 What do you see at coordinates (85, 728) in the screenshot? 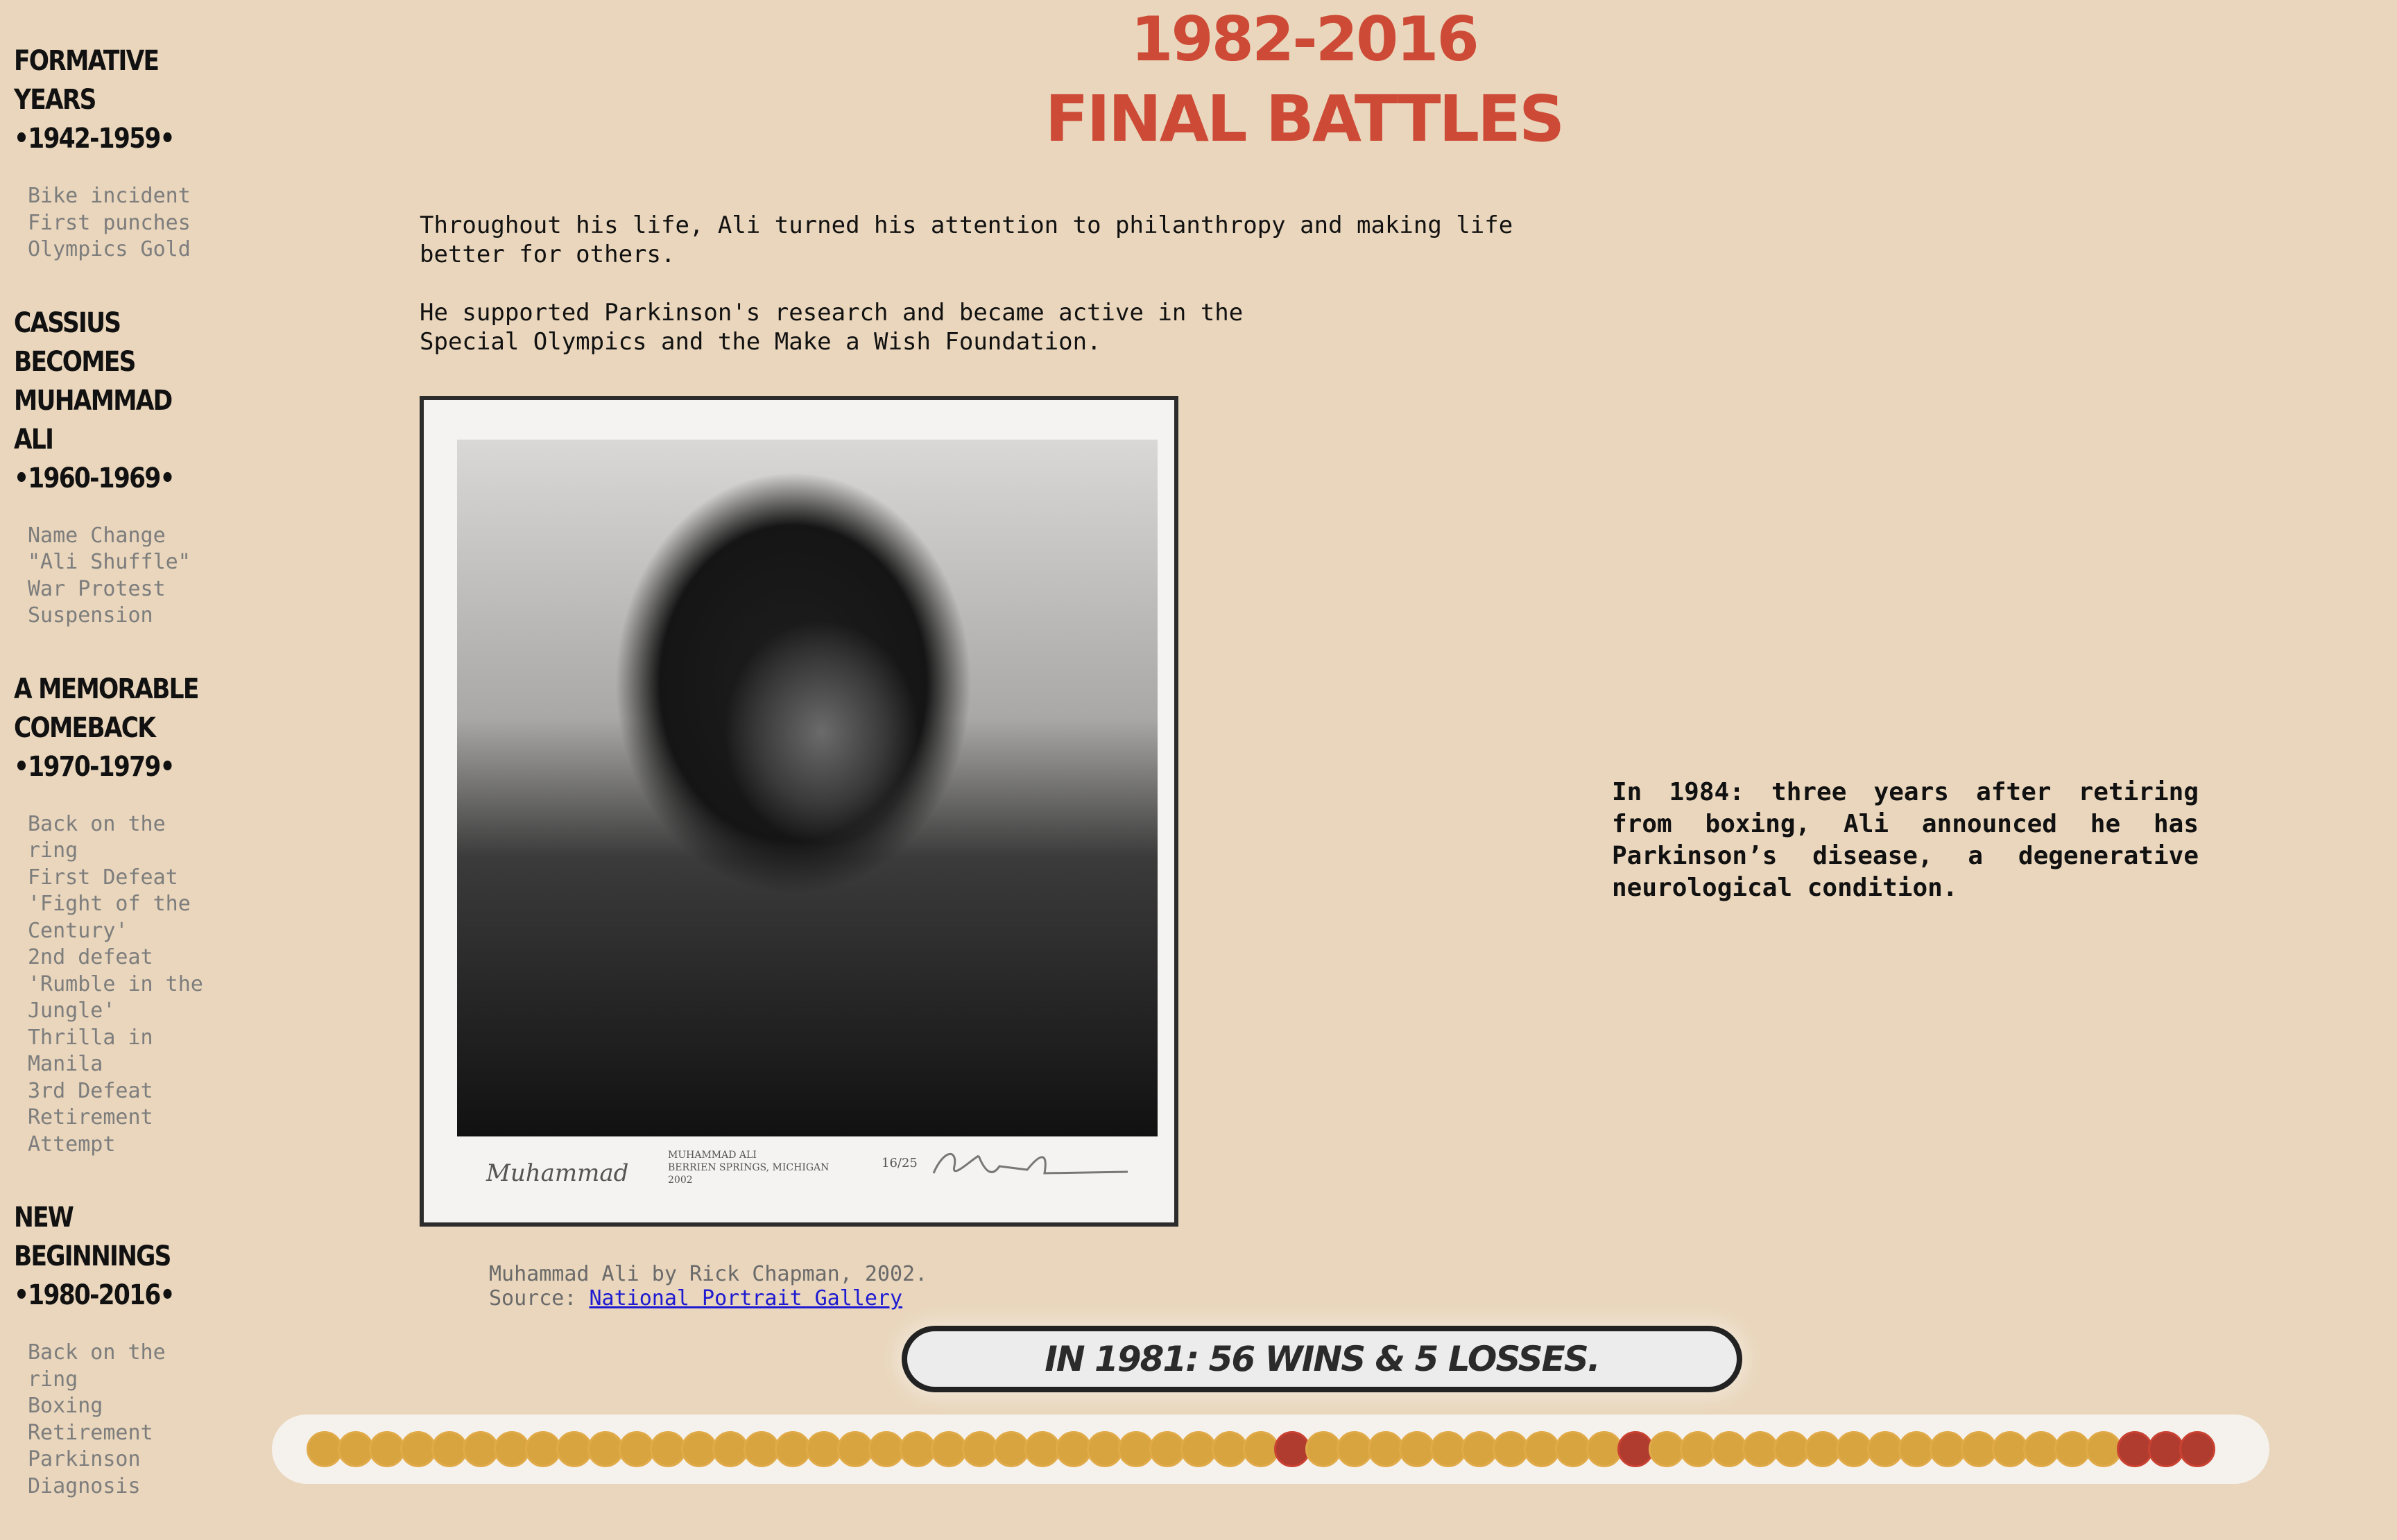
I see `era-title-line: COMEBACK` at bounding box center [85, 728].